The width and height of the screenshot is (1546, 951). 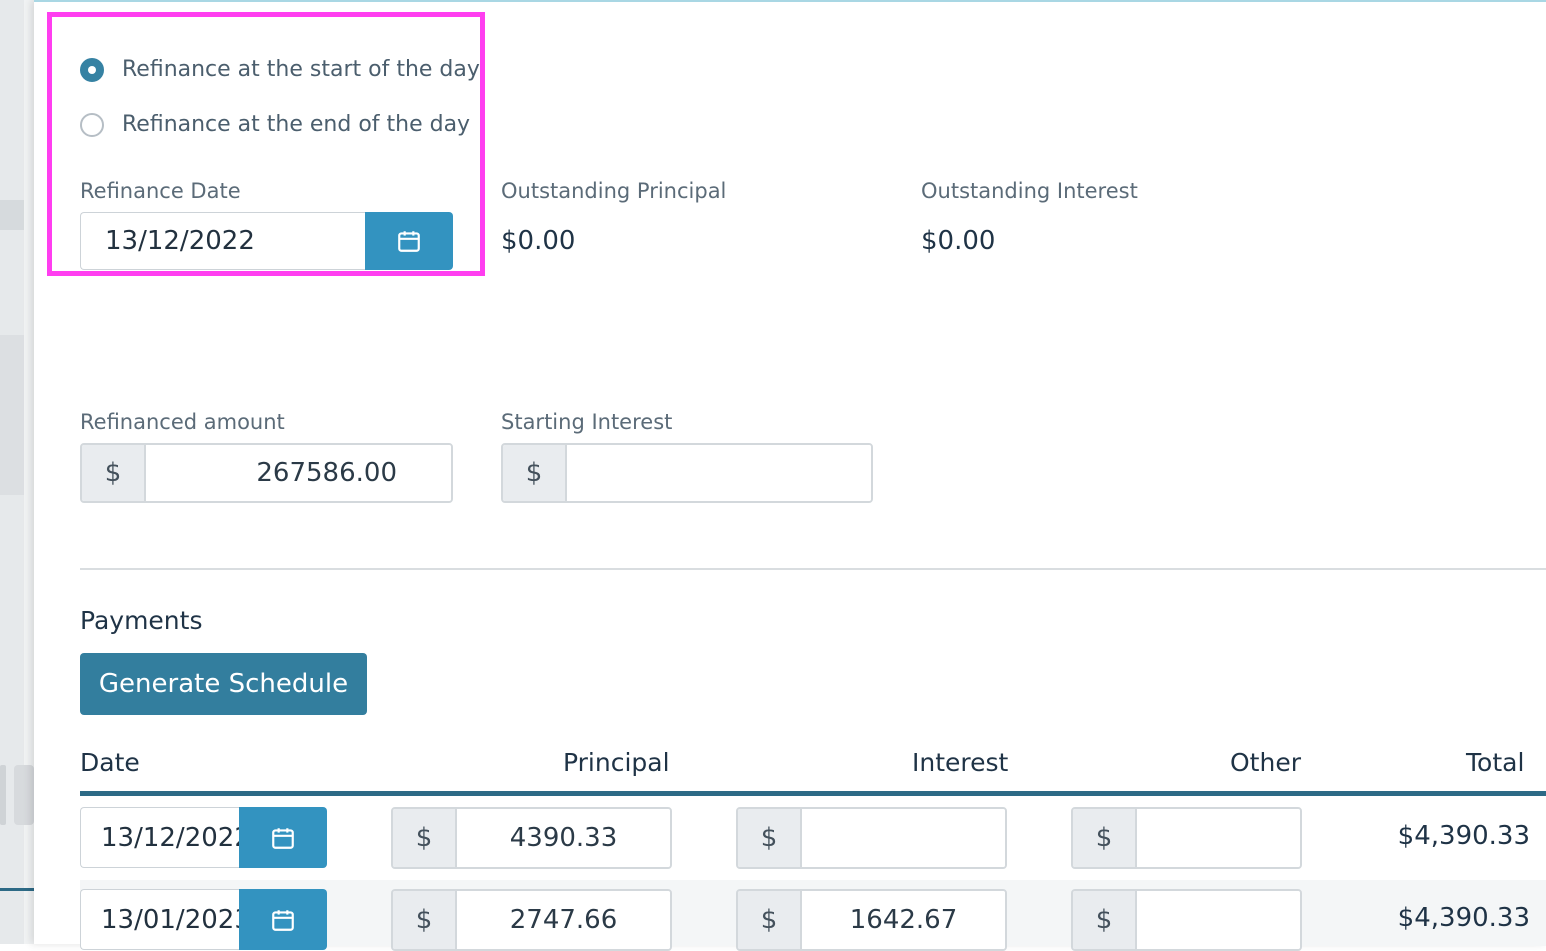 I want to click on starting-interest-input, so click(x=719, y=473).